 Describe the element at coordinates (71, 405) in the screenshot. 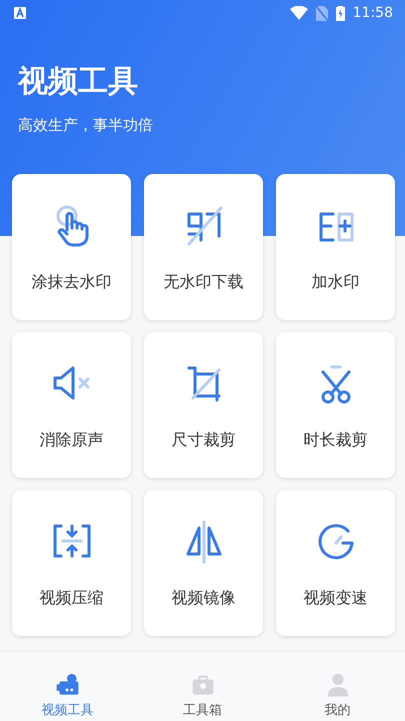

I see `tool-card: 消除原声` at that location.